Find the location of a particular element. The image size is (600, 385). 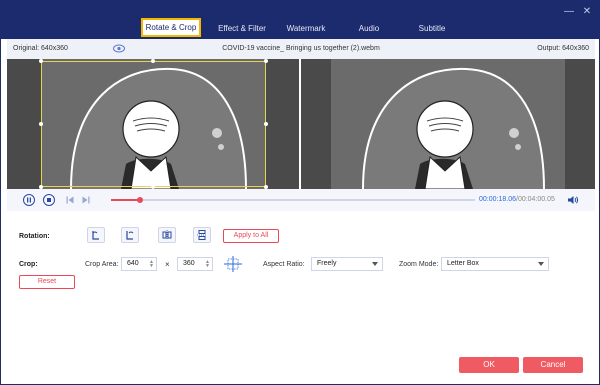

ok-button: OK is located at coordinates (489, 365).